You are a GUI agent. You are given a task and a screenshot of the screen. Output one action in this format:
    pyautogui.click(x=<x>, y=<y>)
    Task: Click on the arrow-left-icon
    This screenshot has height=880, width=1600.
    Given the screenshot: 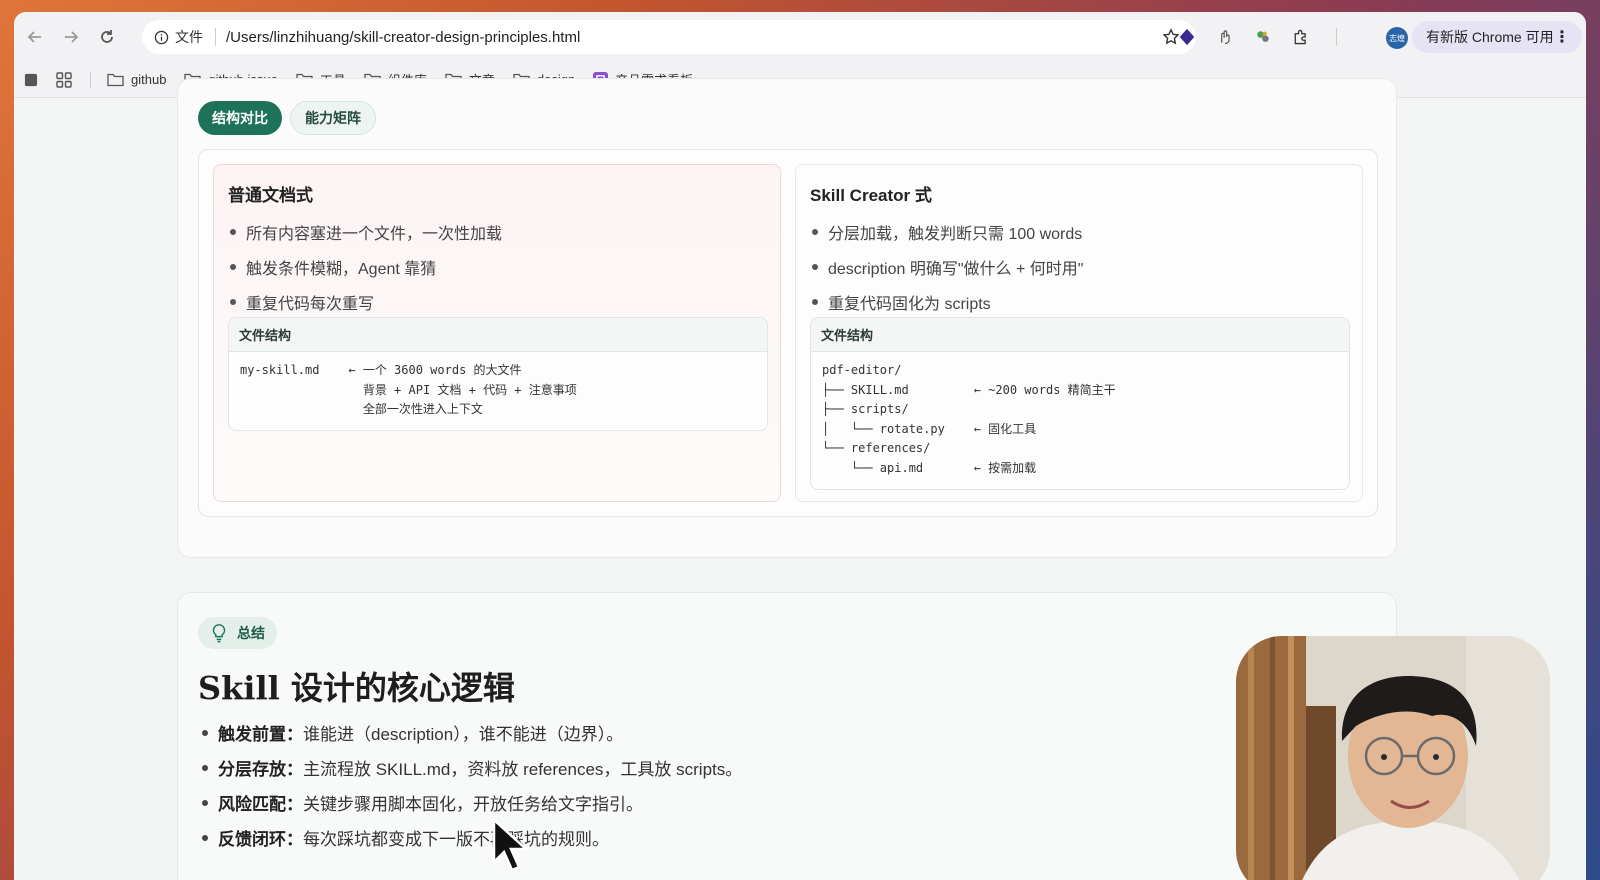 What is the action you would take?
    pyautogui.click(x=34, y=37)
    